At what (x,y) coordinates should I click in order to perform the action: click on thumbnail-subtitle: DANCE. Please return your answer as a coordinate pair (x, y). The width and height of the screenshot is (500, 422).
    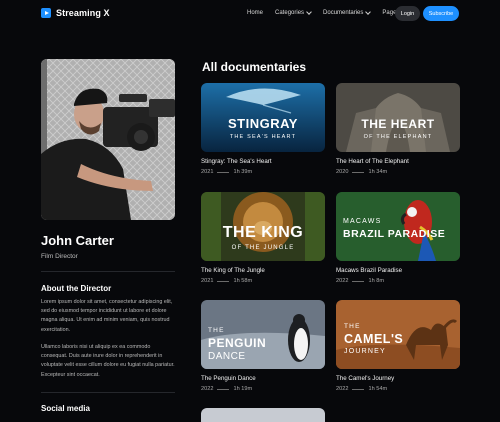
    Looking at the image, I should click on (227, 356).